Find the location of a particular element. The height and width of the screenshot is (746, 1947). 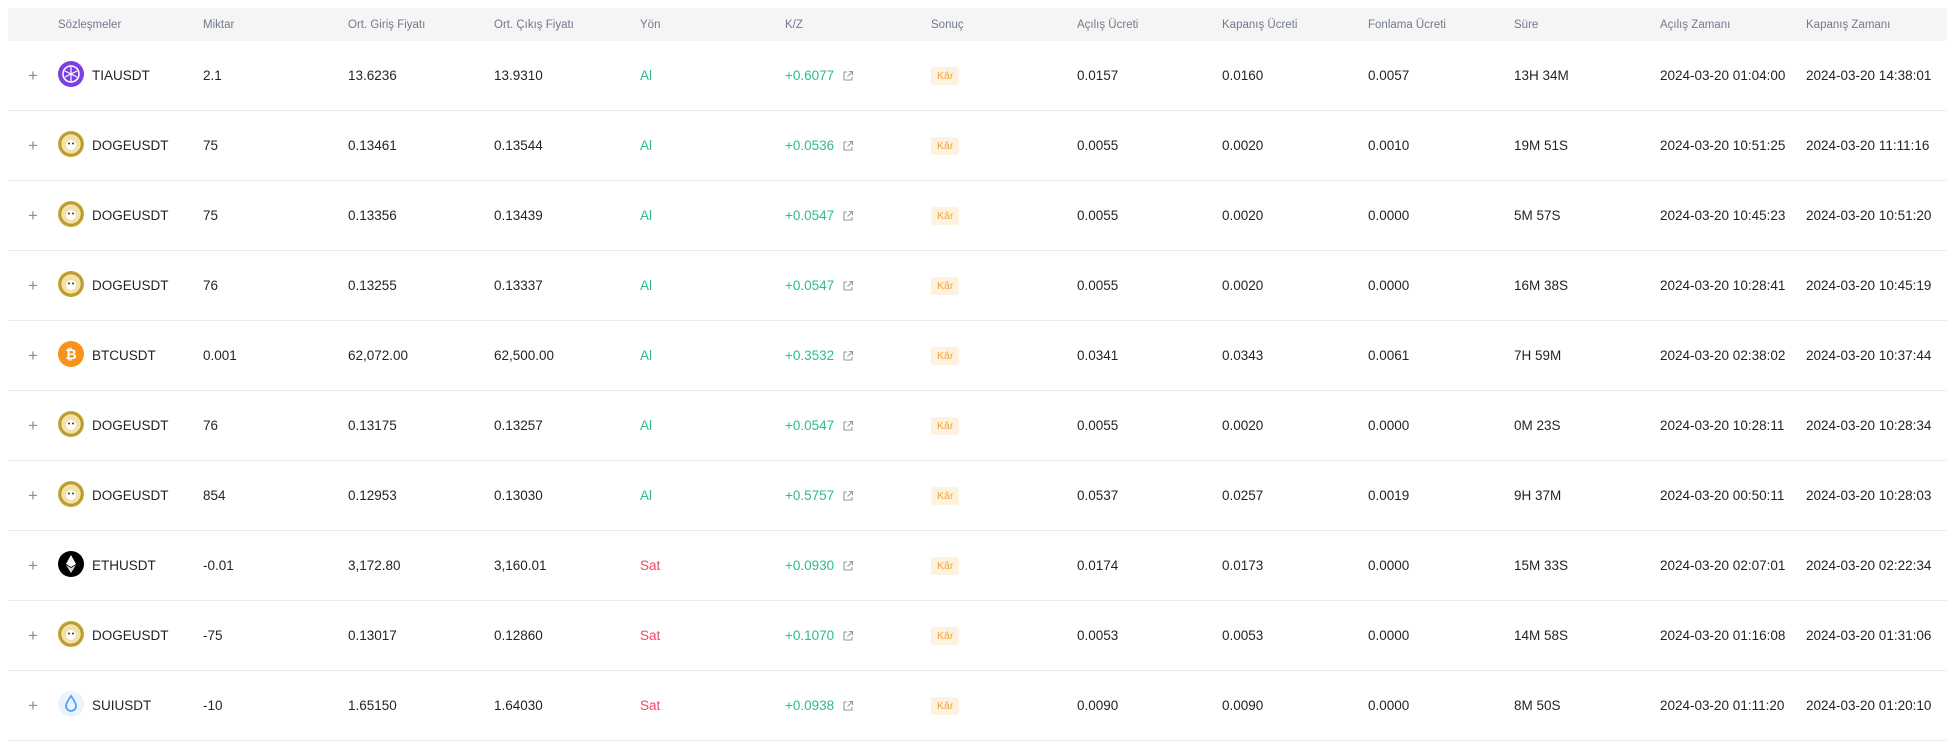

contract-cell: ETHUSDT is located at coordinates (130, 565).